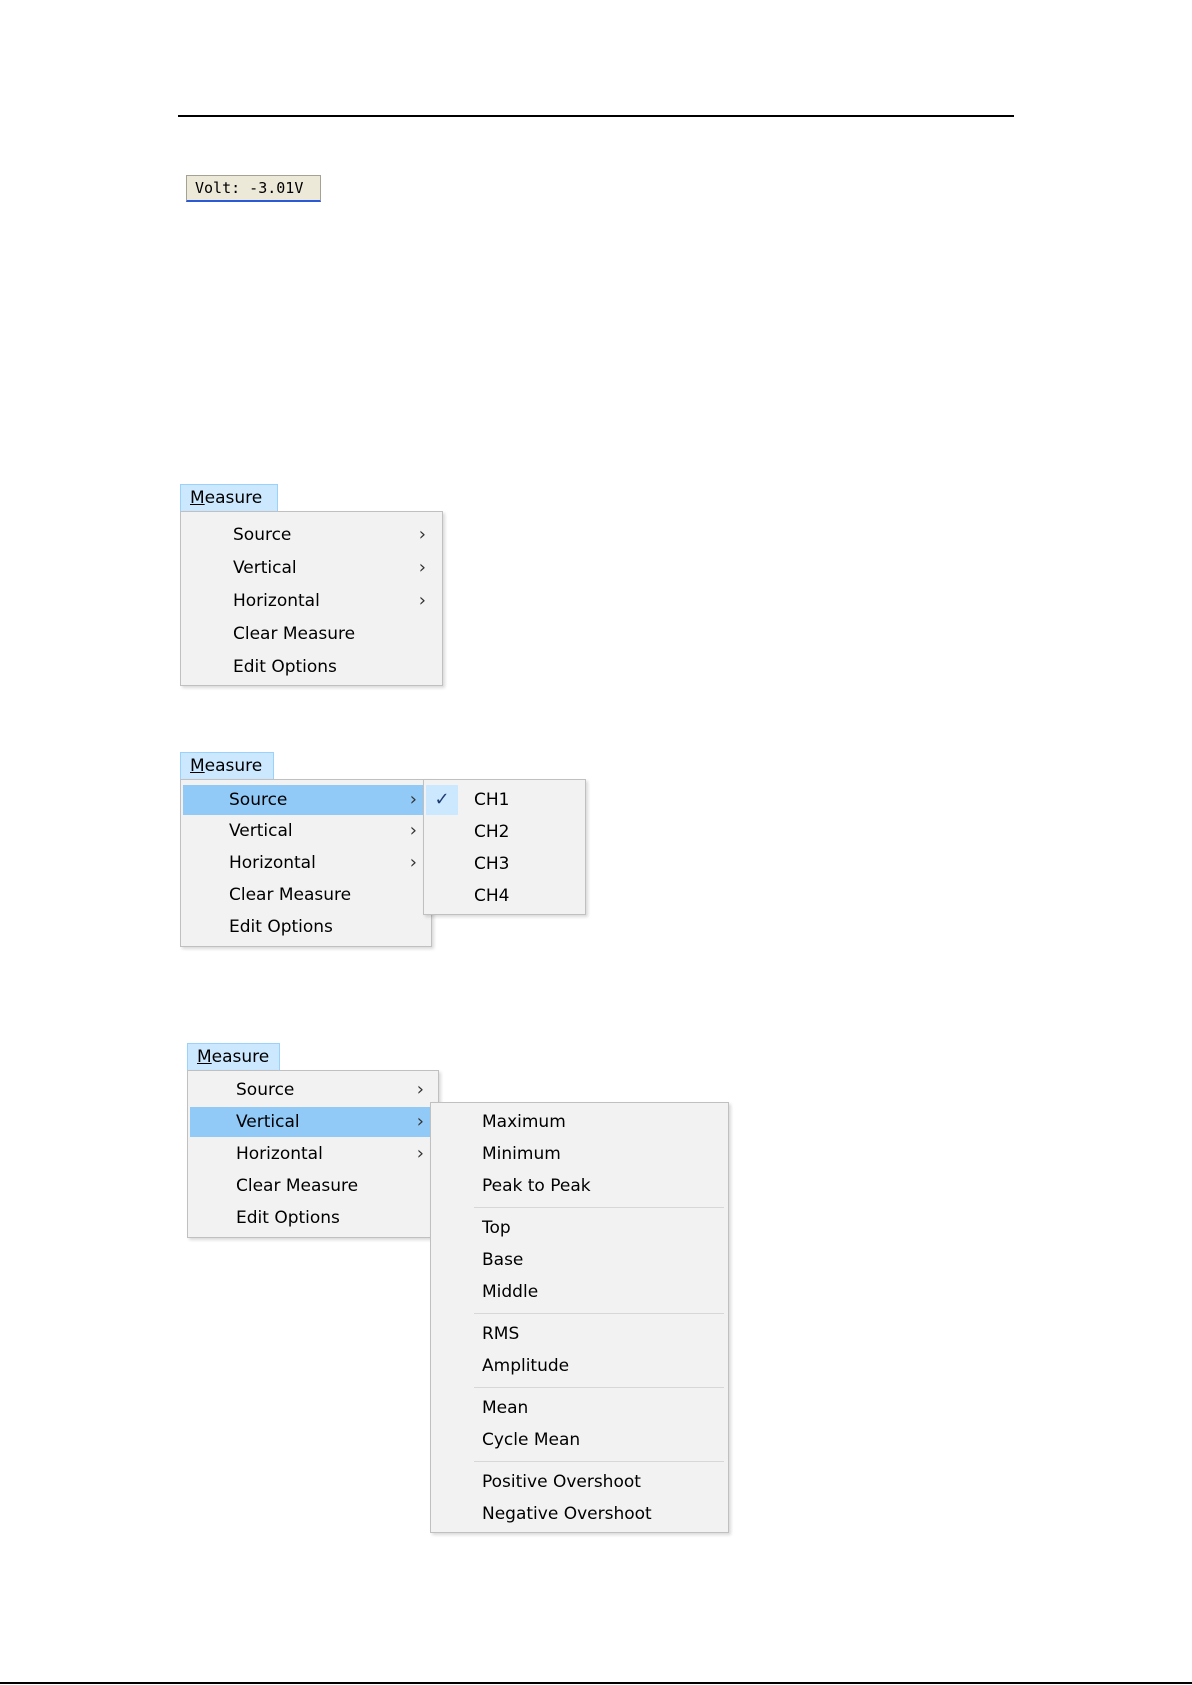 The height and width of the screenshot is (1685, 1192). I want to click on submenu-item-positive-overshoot: Positive Overshoot, so click(579, 1482).